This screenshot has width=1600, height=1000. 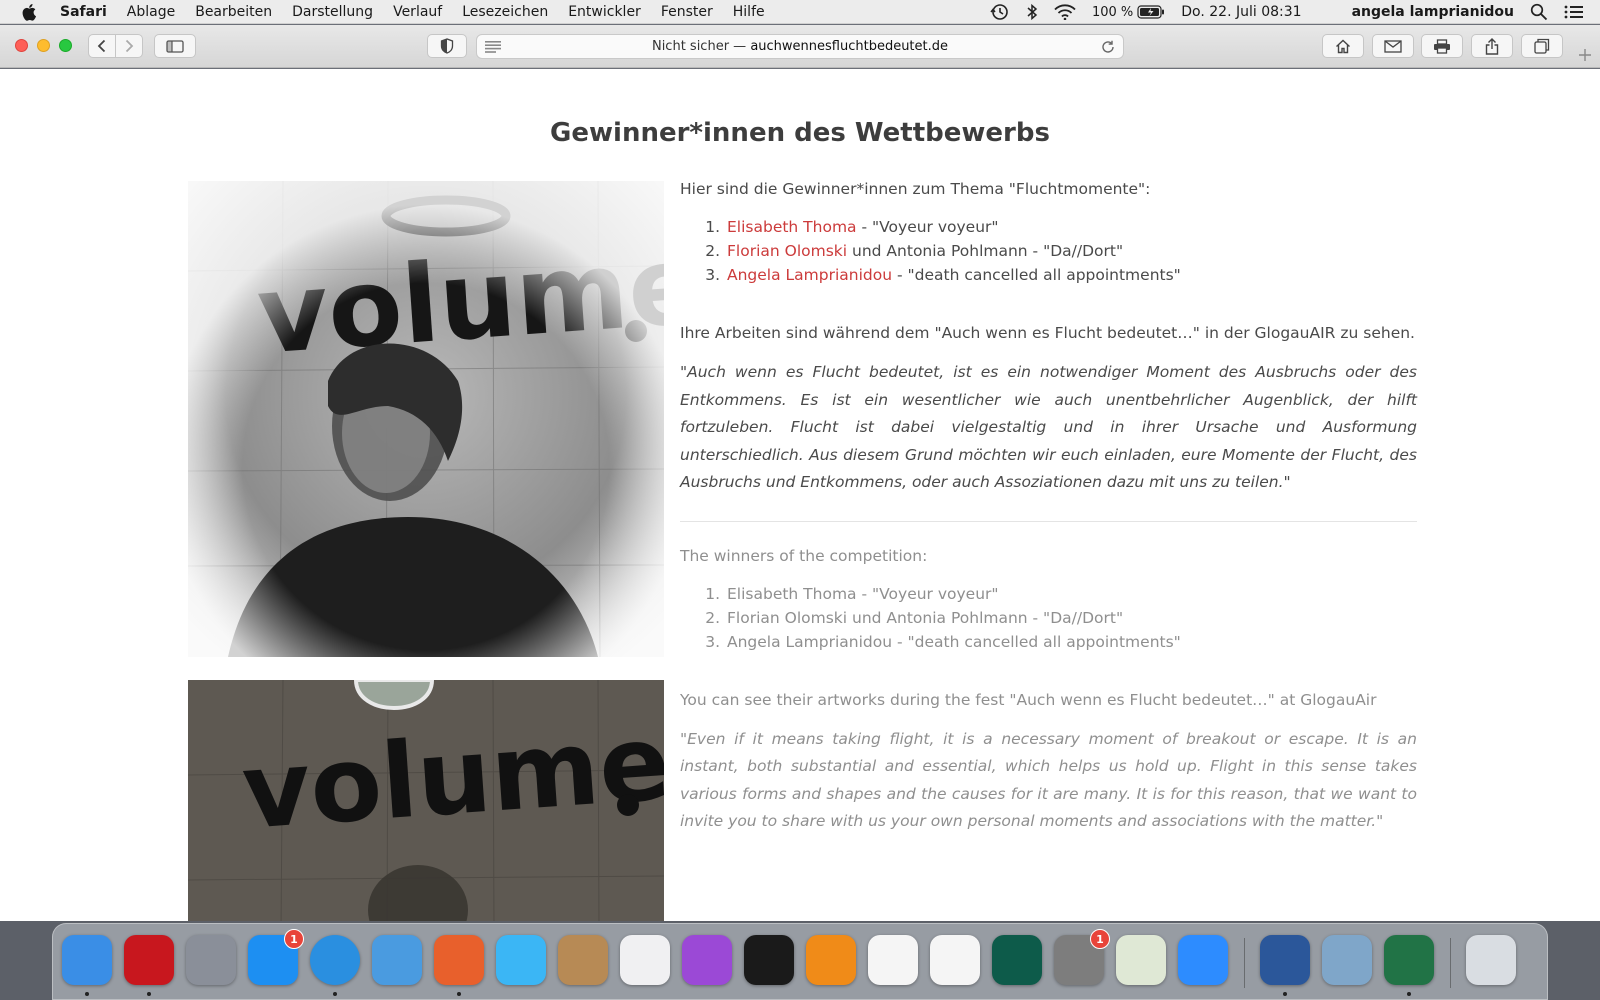 I want to click on menu-app-name: Safari, so click(x=83, y=12).